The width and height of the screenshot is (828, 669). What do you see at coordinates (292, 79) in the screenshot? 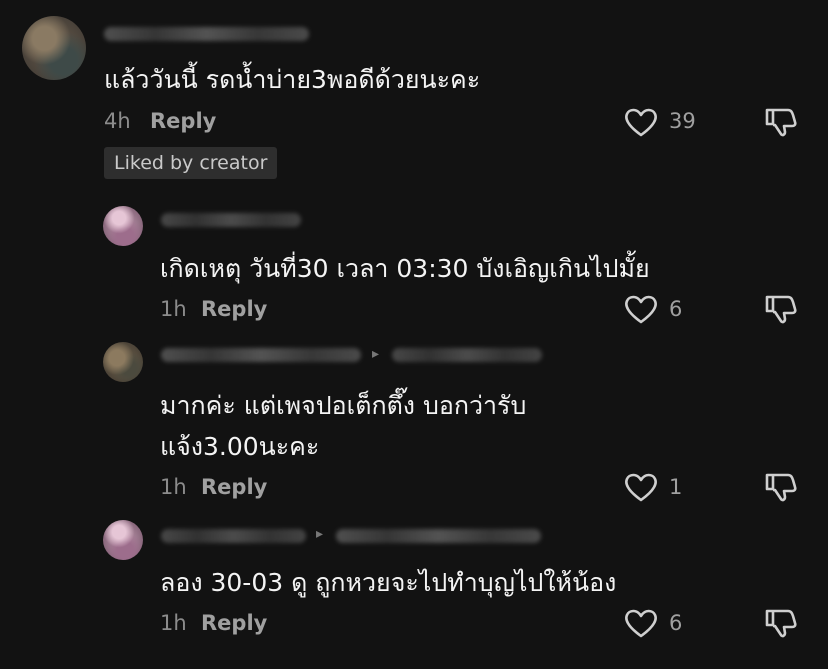
I see `comment-text: แล้ววันนี้ รดน้ำบ่าย3พอดีด้วยนะคะ` at bounding box center [292, 79].